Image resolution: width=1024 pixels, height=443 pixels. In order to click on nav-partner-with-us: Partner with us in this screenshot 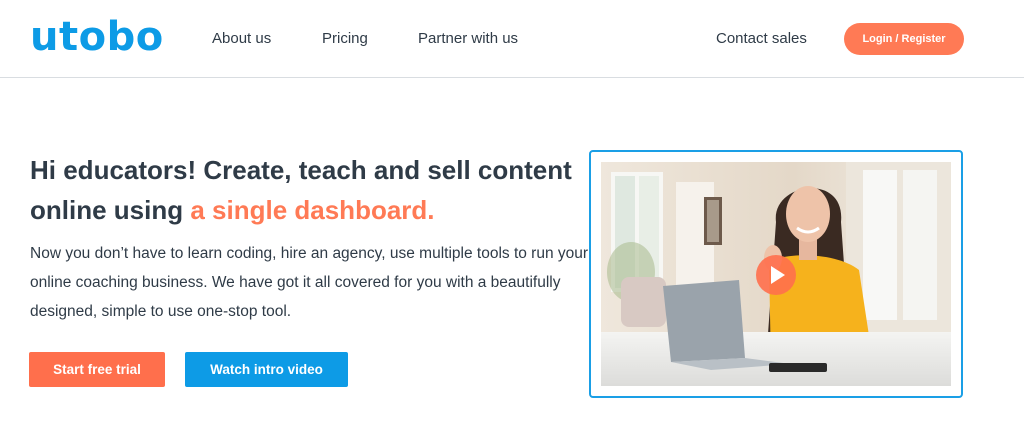, I will do `click(468, 38)`.